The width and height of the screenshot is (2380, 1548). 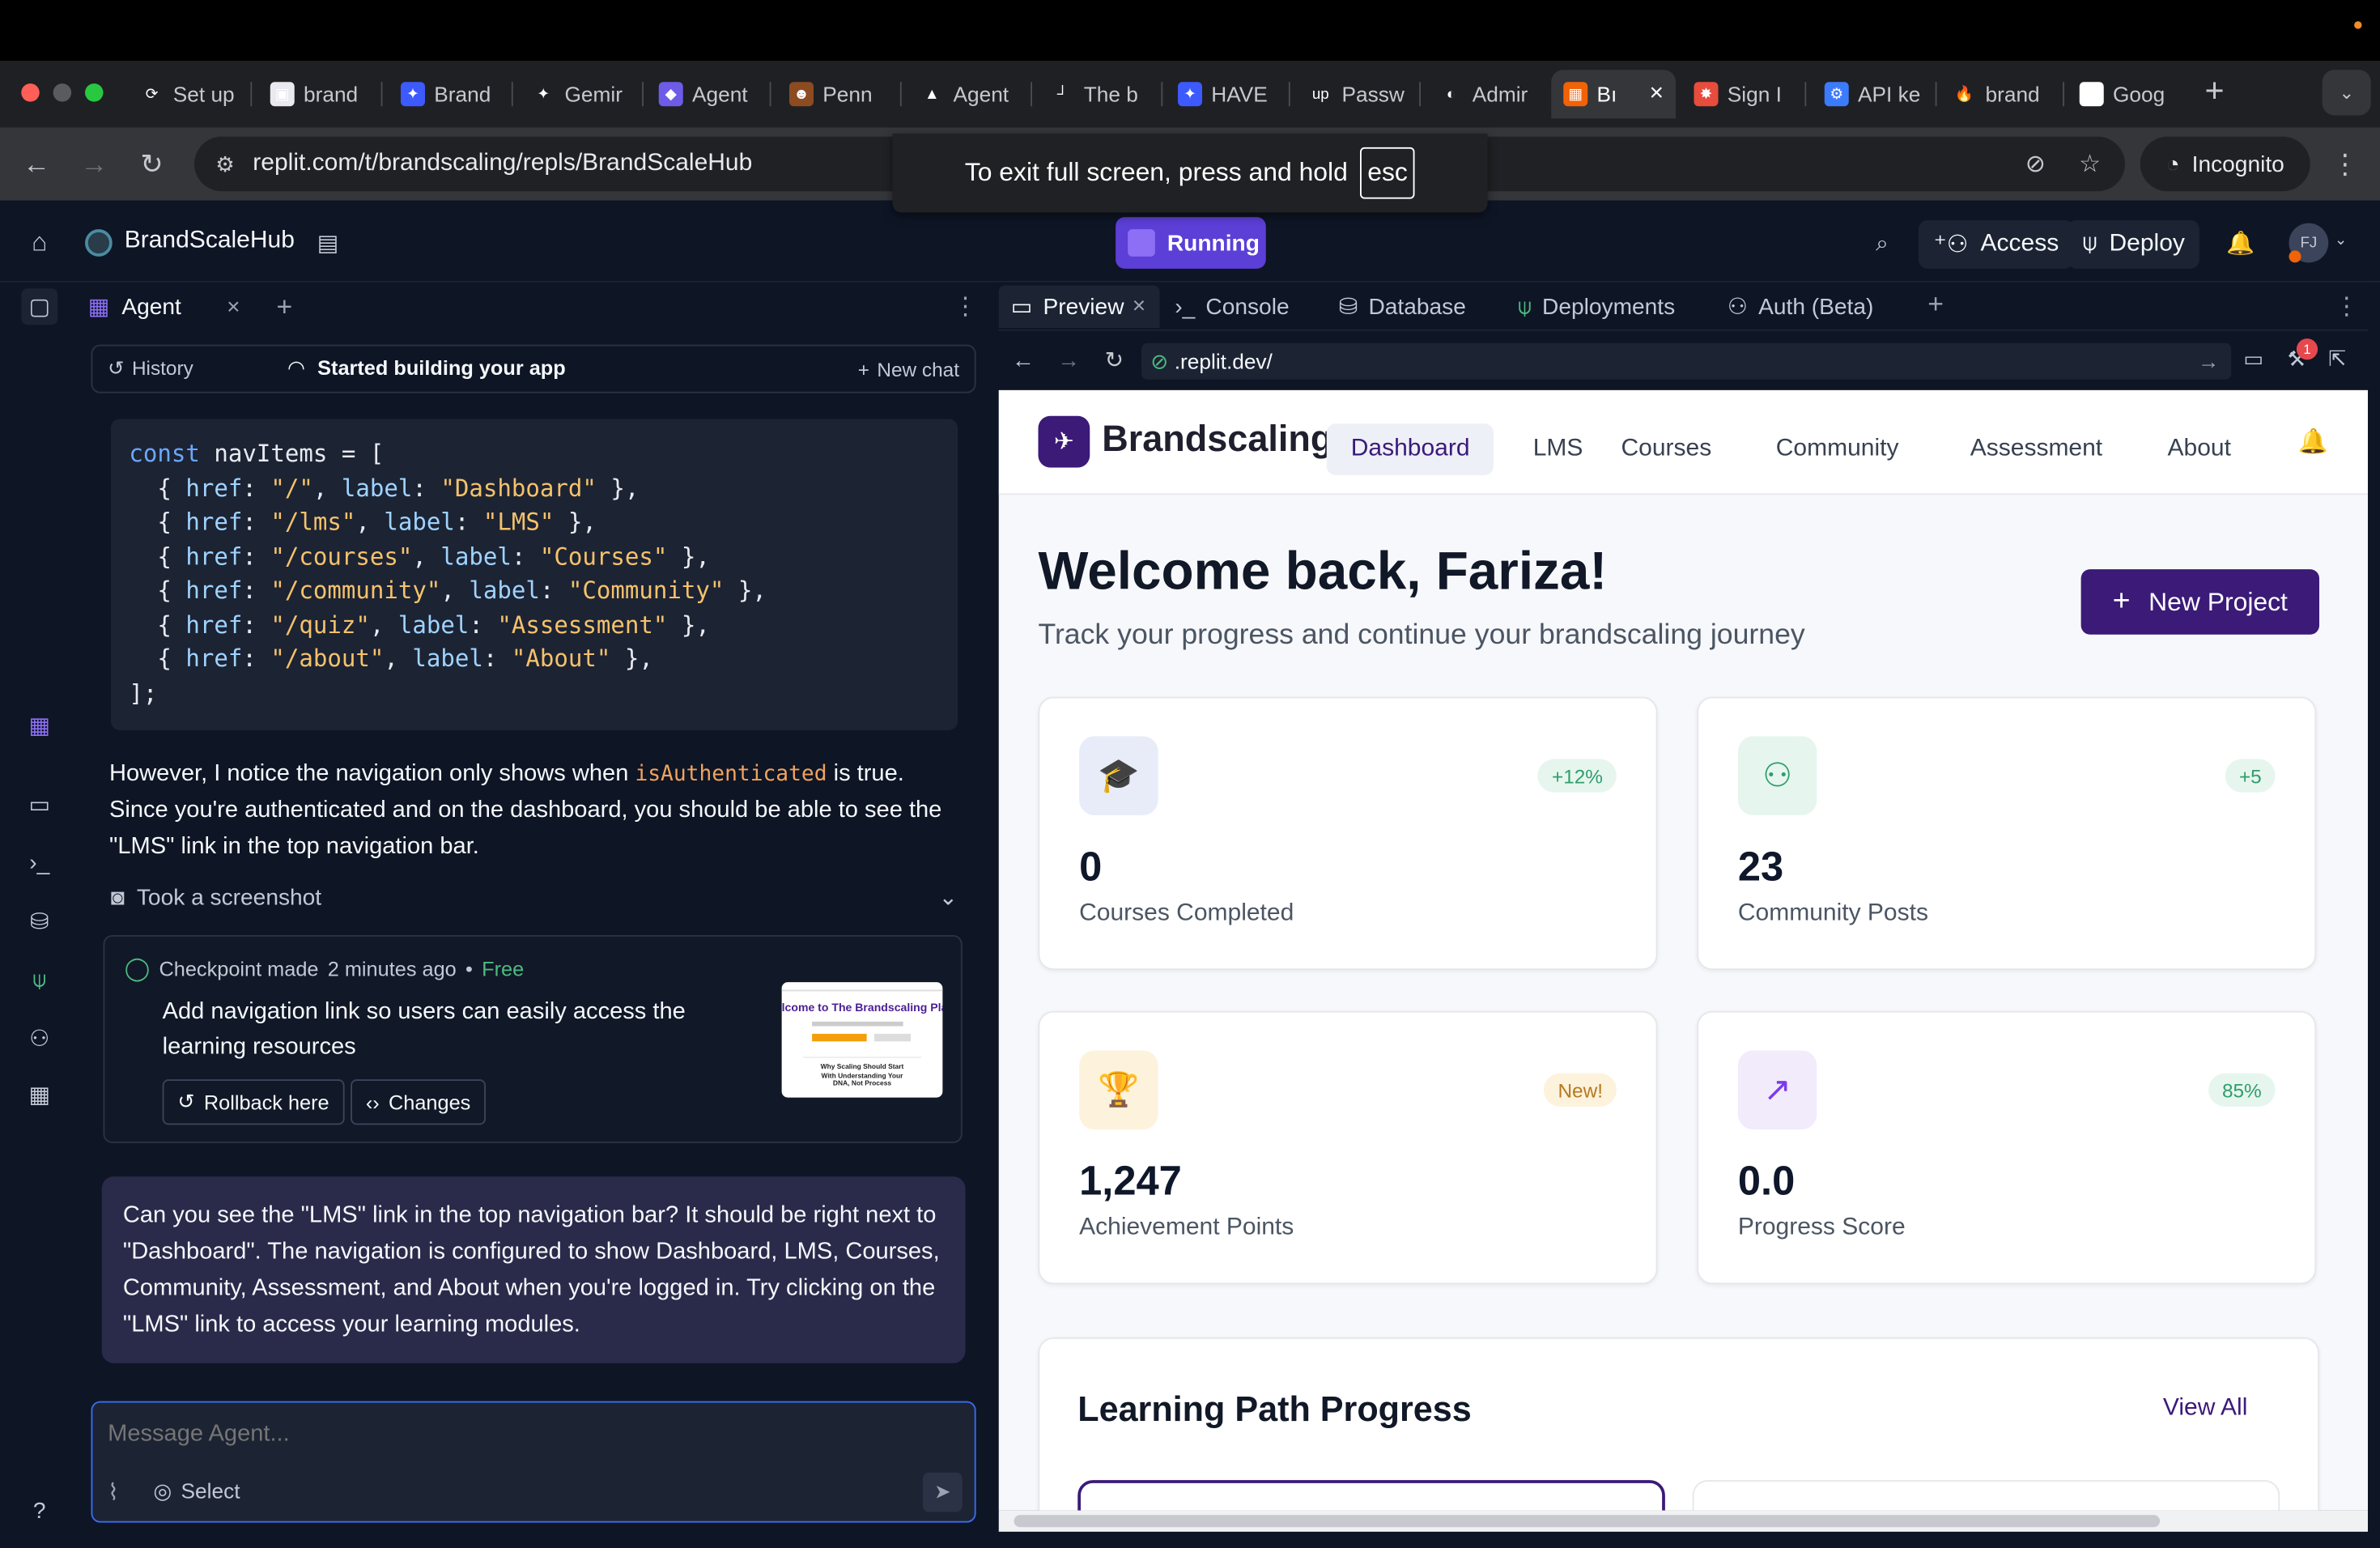 I want to click on add-tab-icon: +, so click(x=1935, y=304).